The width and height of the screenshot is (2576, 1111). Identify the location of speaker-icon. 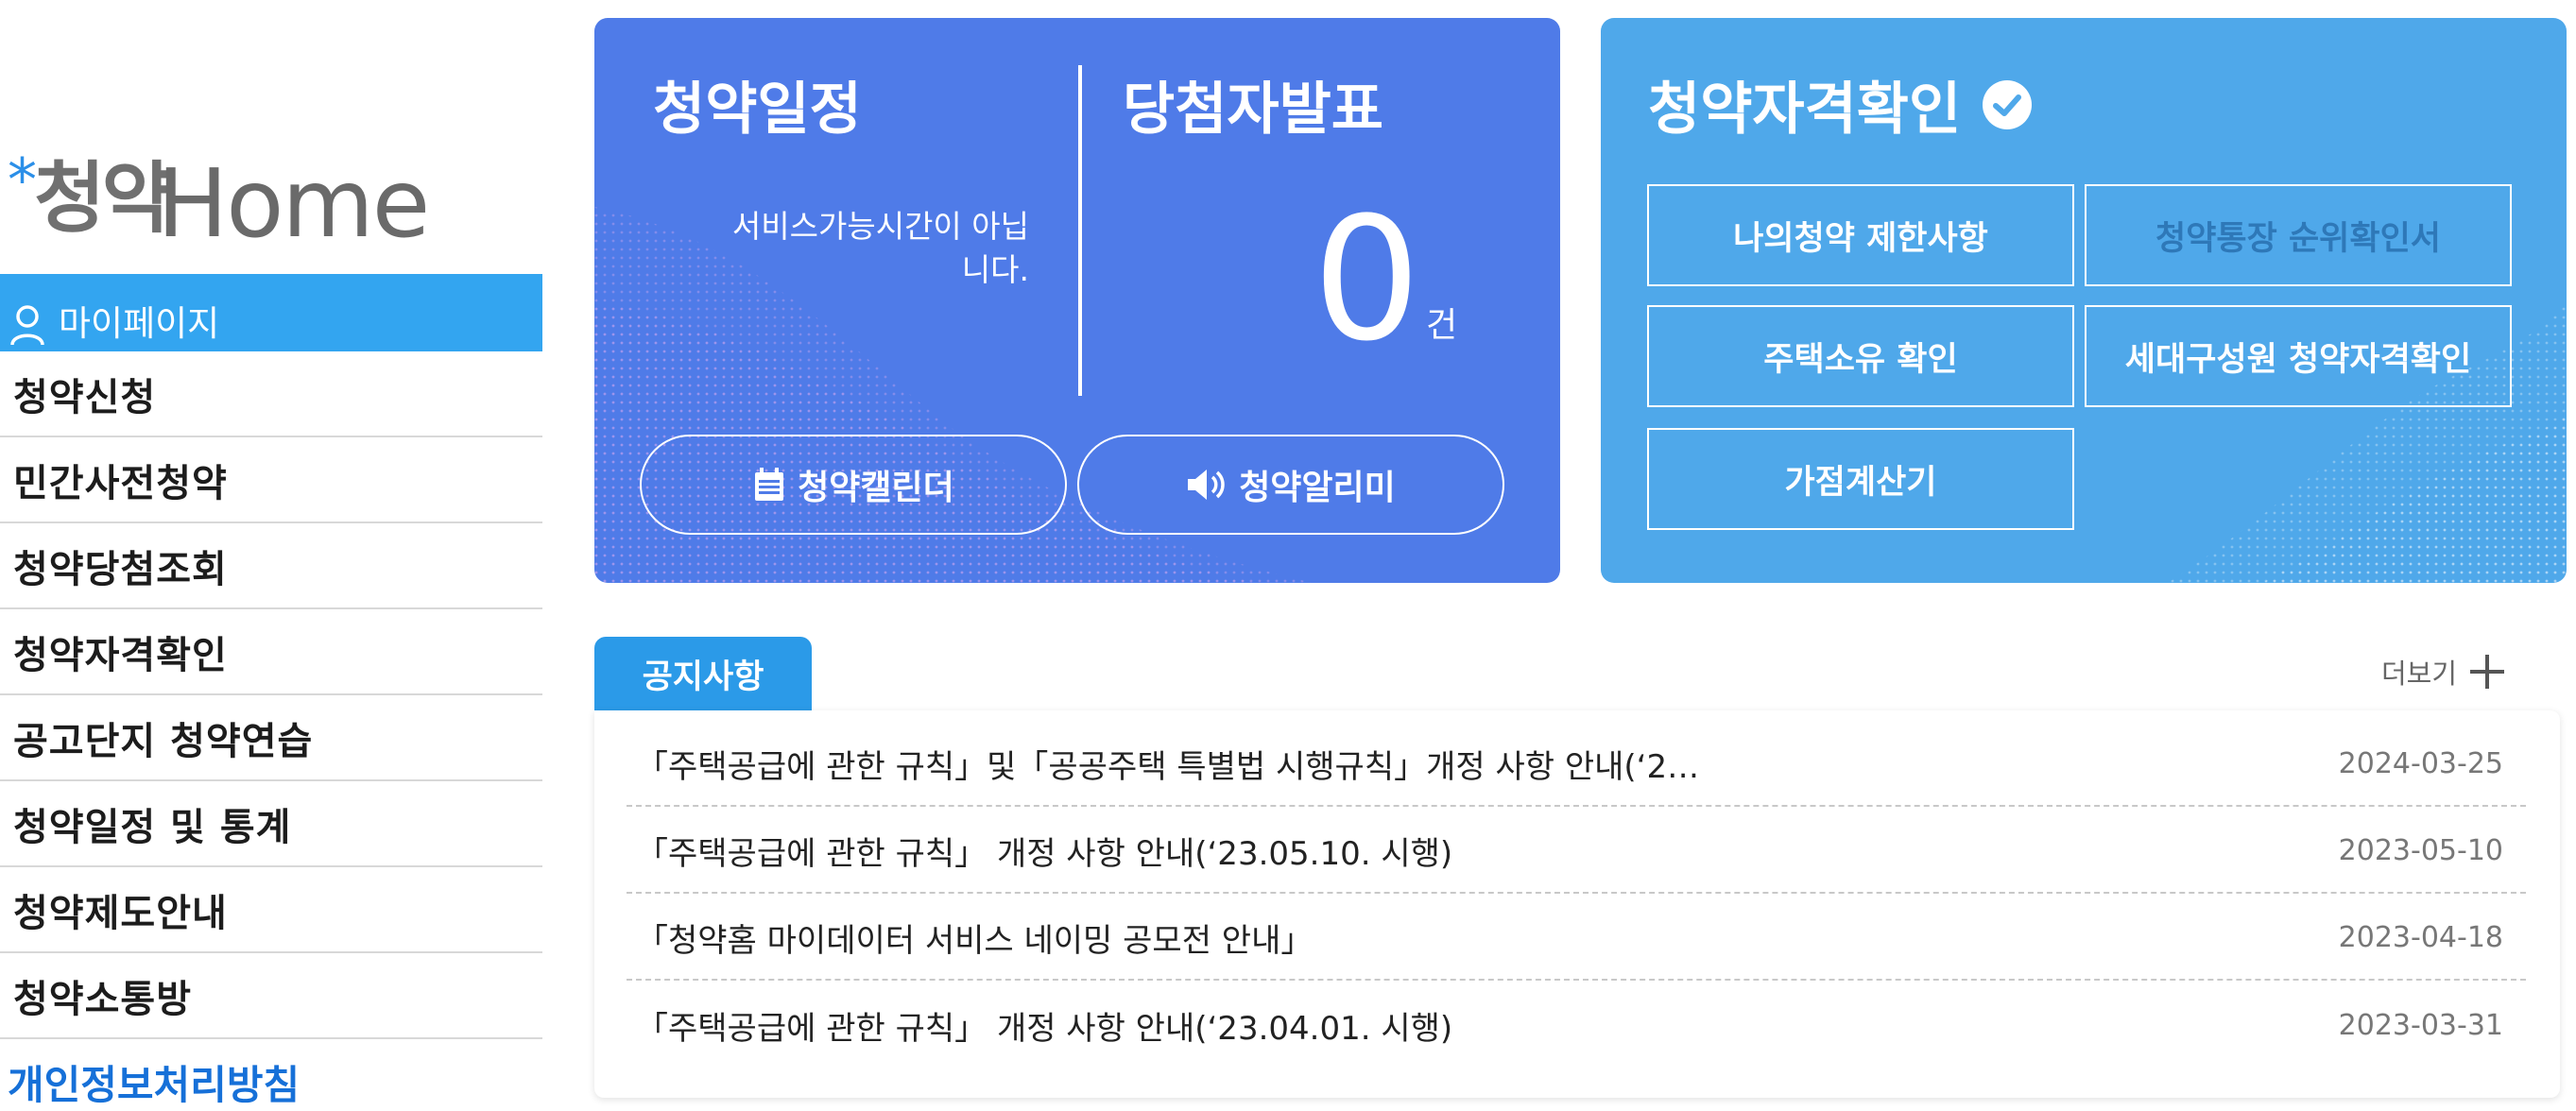
(1206, 485).